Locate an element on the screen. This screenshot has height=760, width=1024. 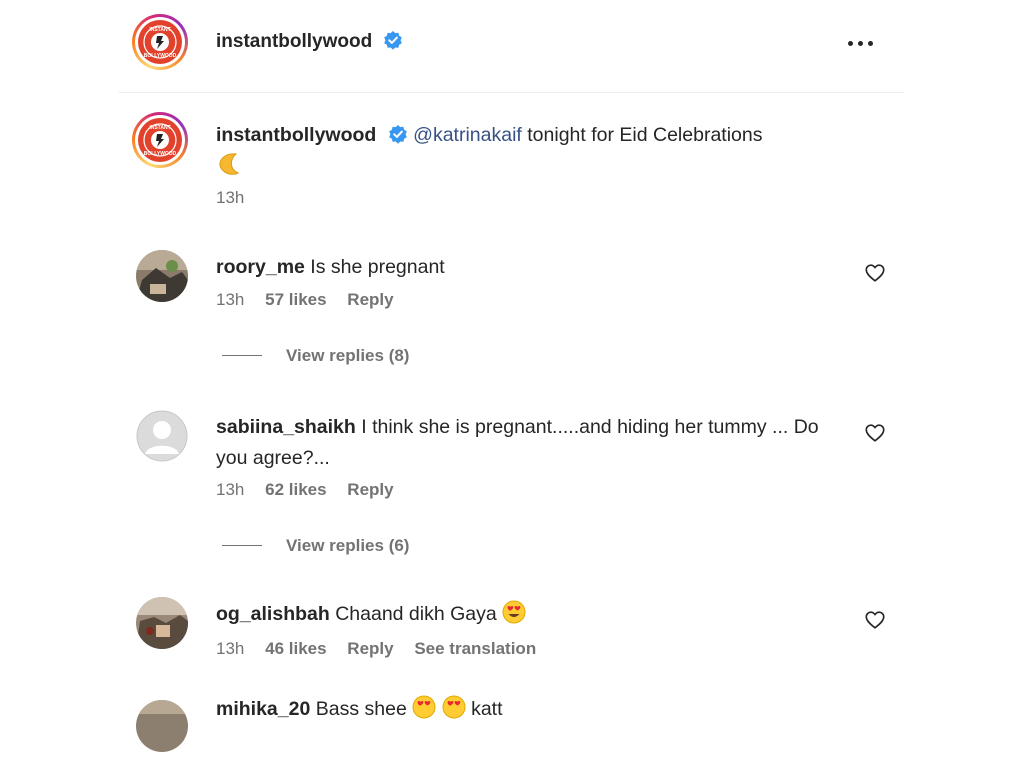
post-header: INSTANT BOLLYWOOD instantbollywood is located at coordinates (511, 46).